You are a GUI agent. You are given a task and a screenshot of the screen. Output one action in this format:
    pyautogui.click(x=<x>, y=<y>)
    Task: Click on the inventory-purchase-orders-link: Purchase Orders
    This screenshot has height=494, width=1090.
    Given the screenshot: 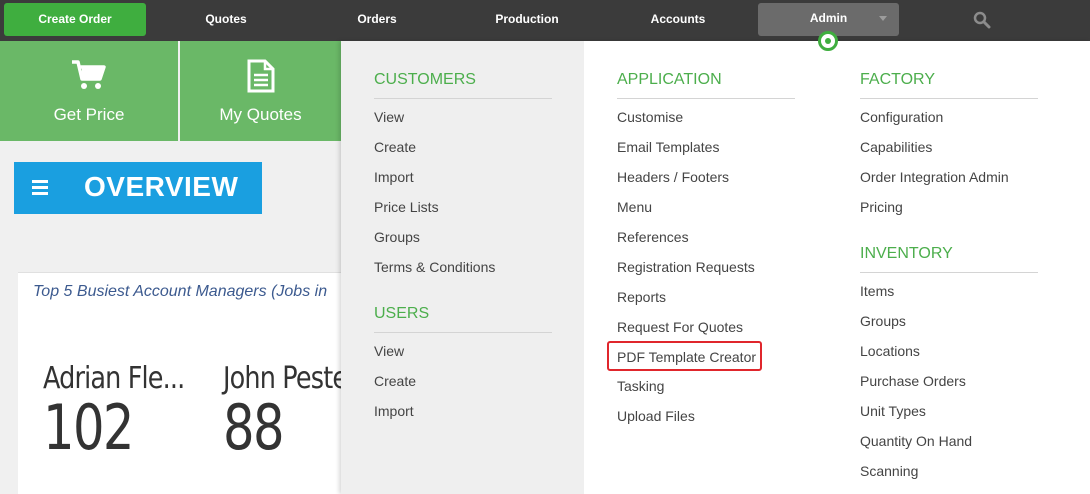 What is the action you would take?
    pyautogui.click(x=913, y=381)
    